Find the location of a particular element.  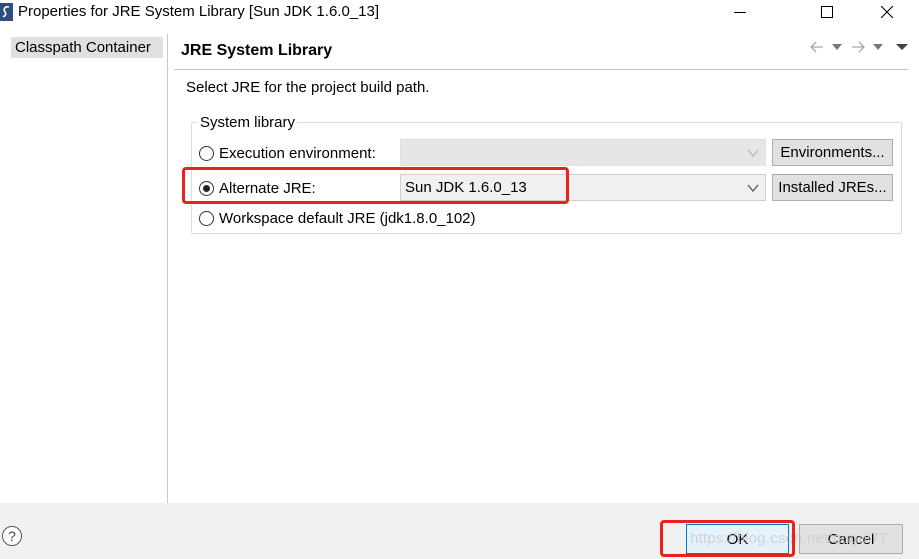

page-title: JRE System Library is located at coordinates (257, 50).